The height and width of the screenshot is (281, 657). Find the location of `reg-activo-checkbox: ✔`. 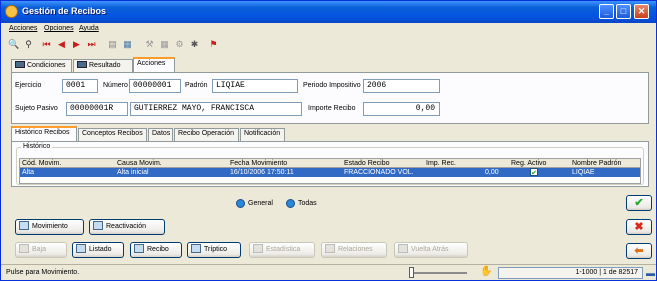

reg-activo-checkbox: ✔ is located at coordinates (534, 172).